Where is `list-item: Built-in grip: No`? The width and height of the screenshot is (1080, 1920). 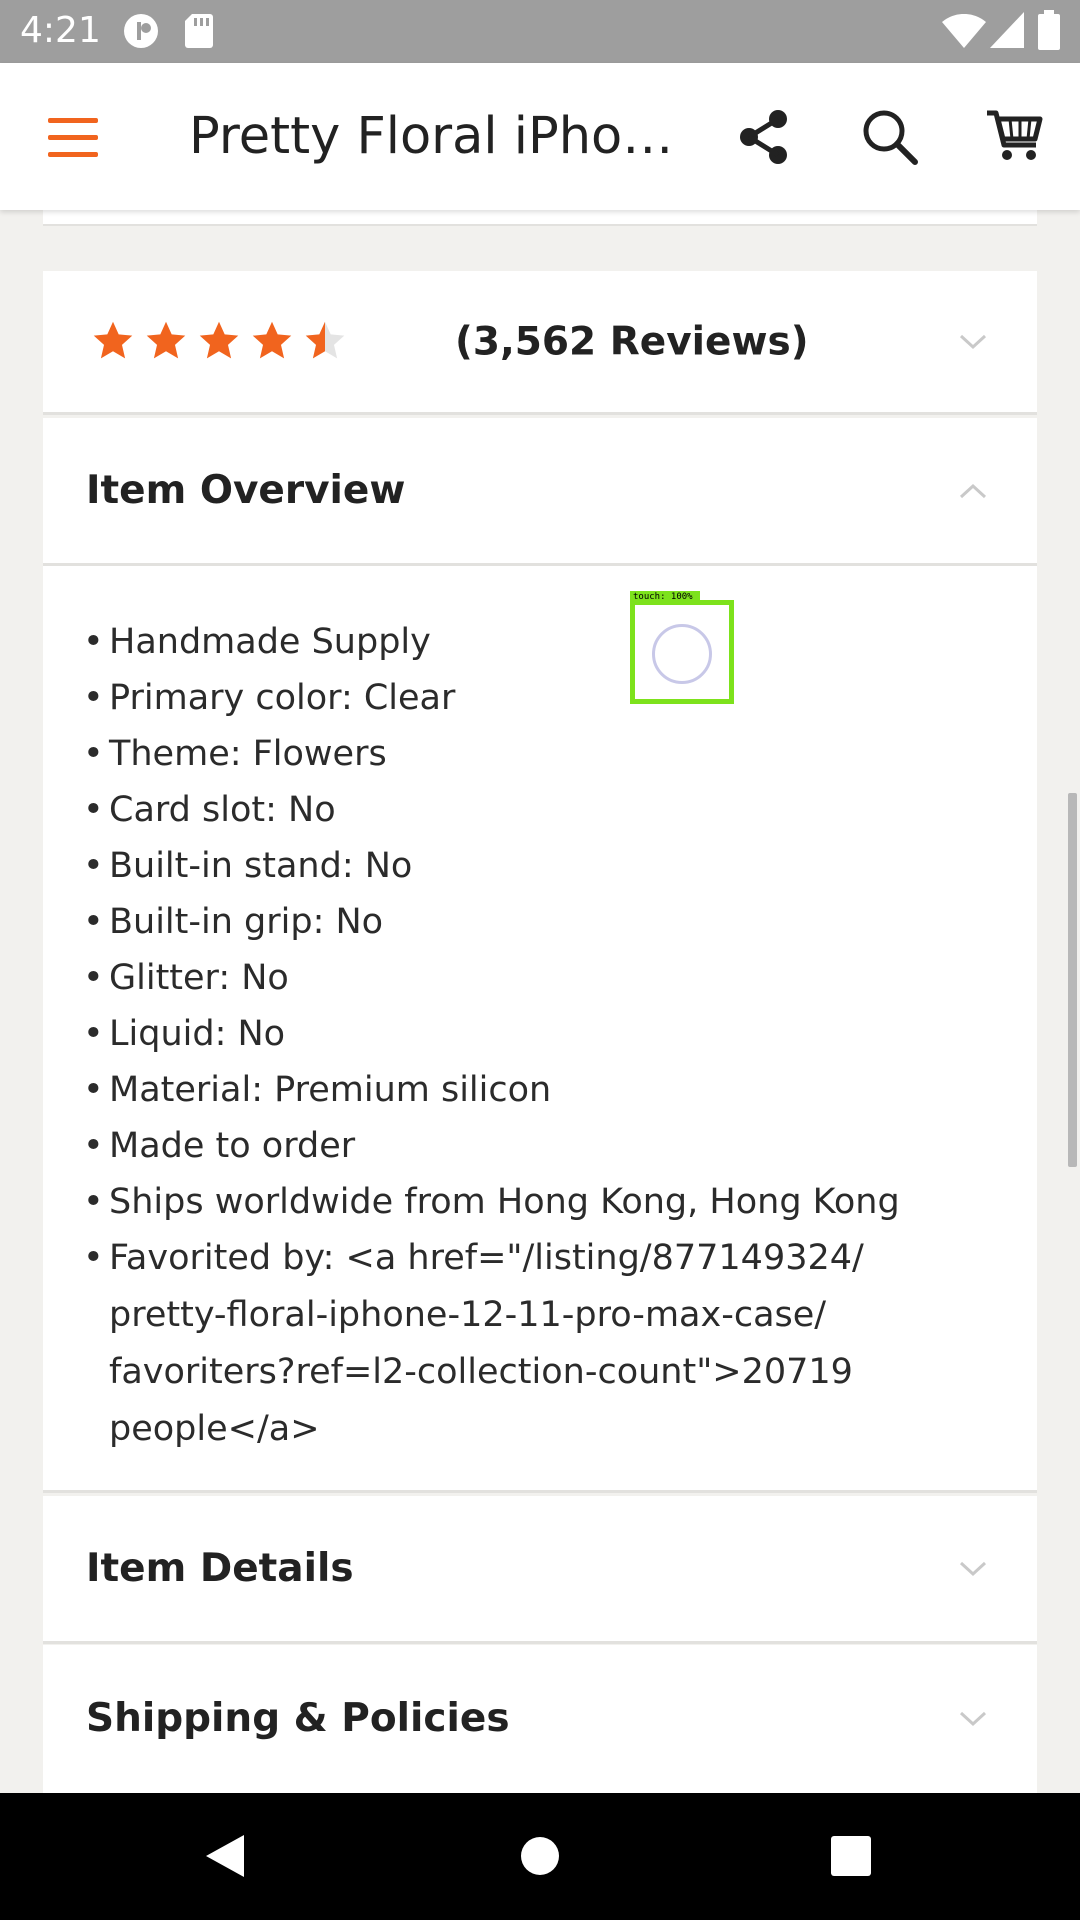
list-item: Built-in grip: No is located at coordinates (533, 922).